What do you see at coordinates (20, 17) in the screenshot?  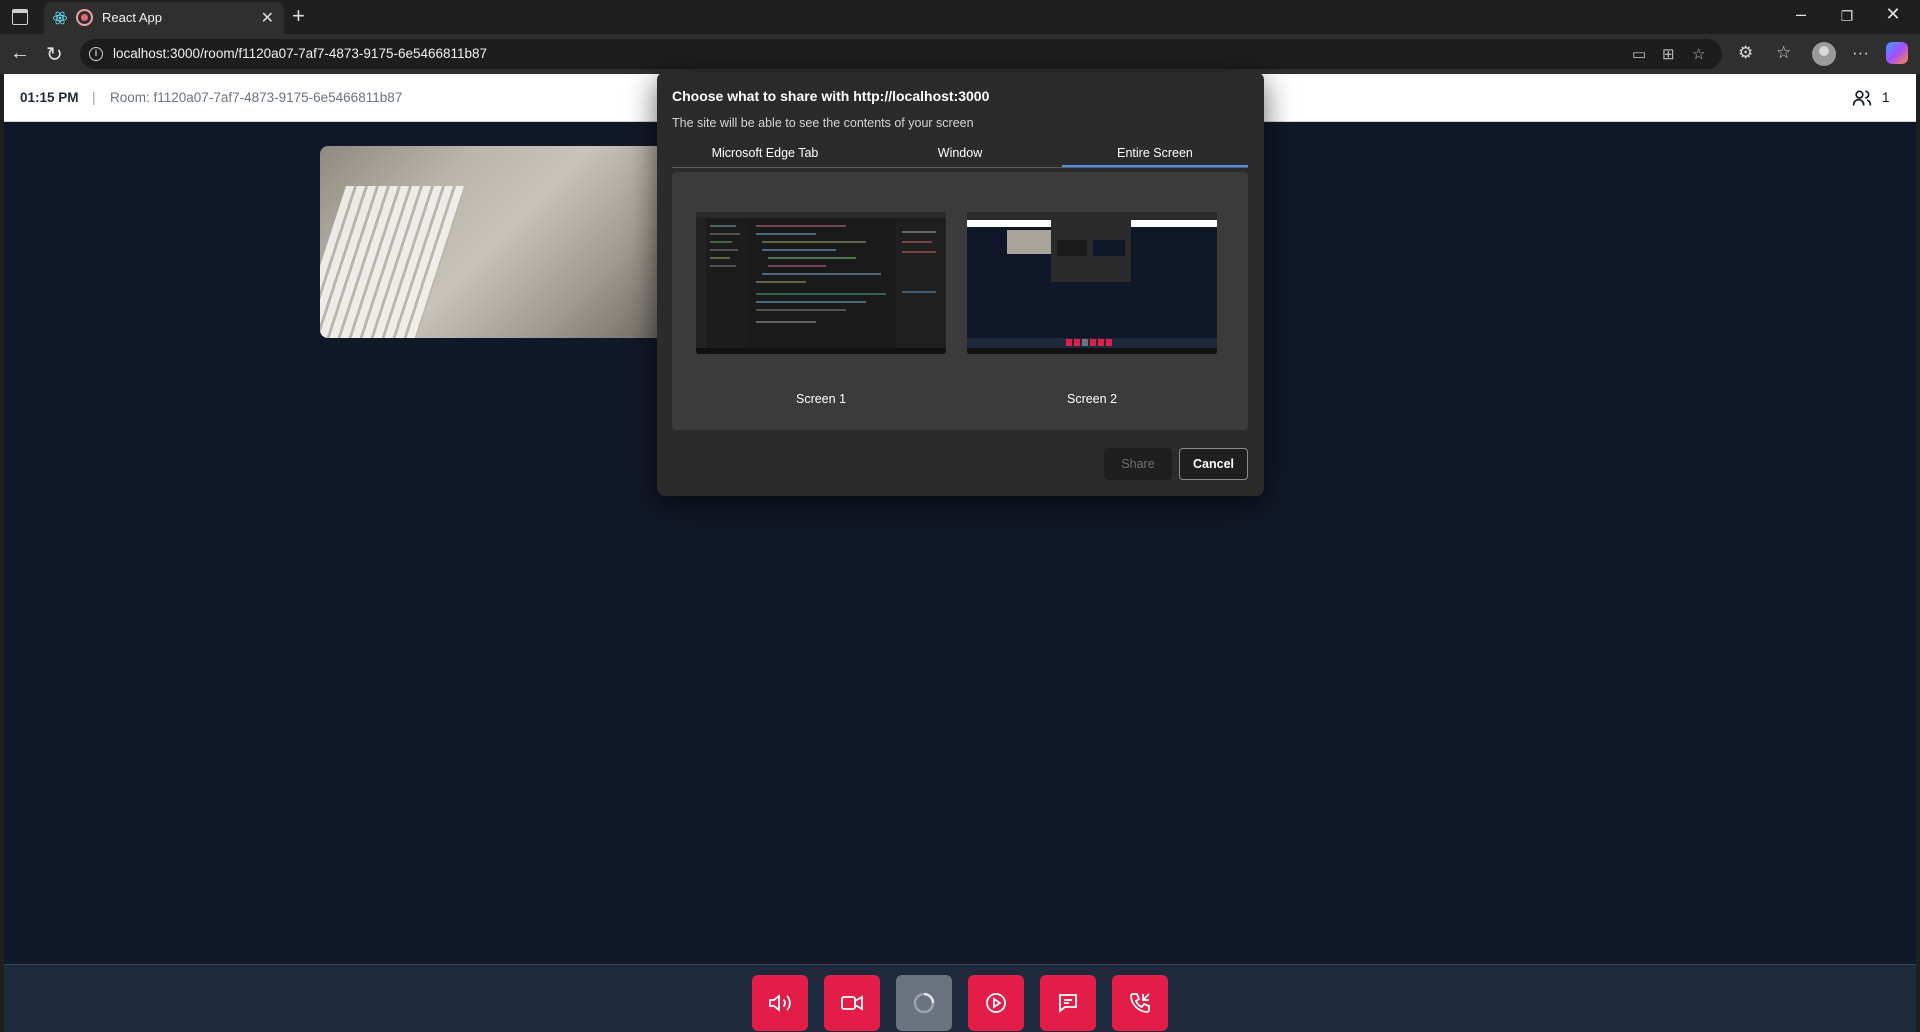 I see `tab-actions-icon` at bounding box center [20, 17].